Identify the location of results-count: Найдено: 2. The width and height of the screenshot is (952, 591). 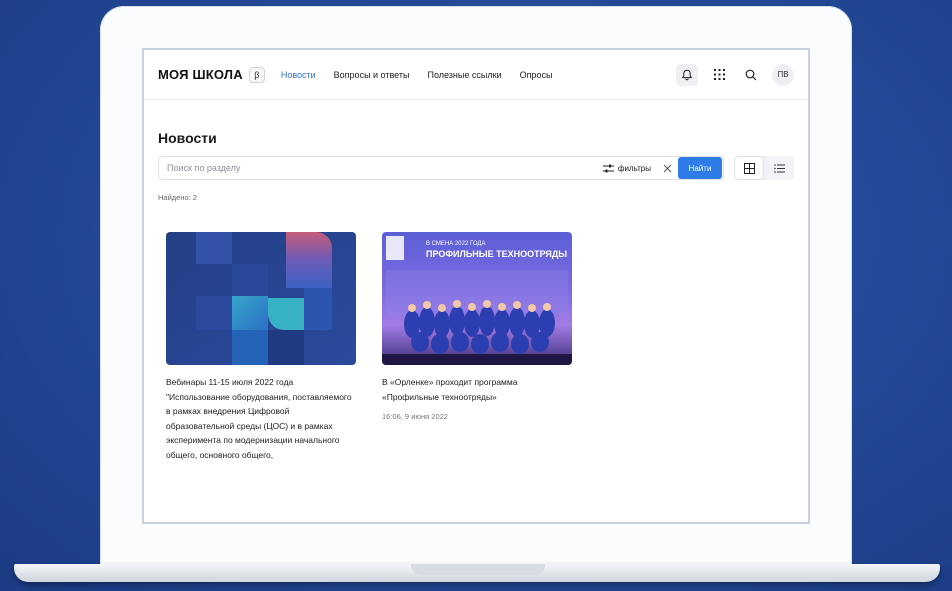
(177, 197).